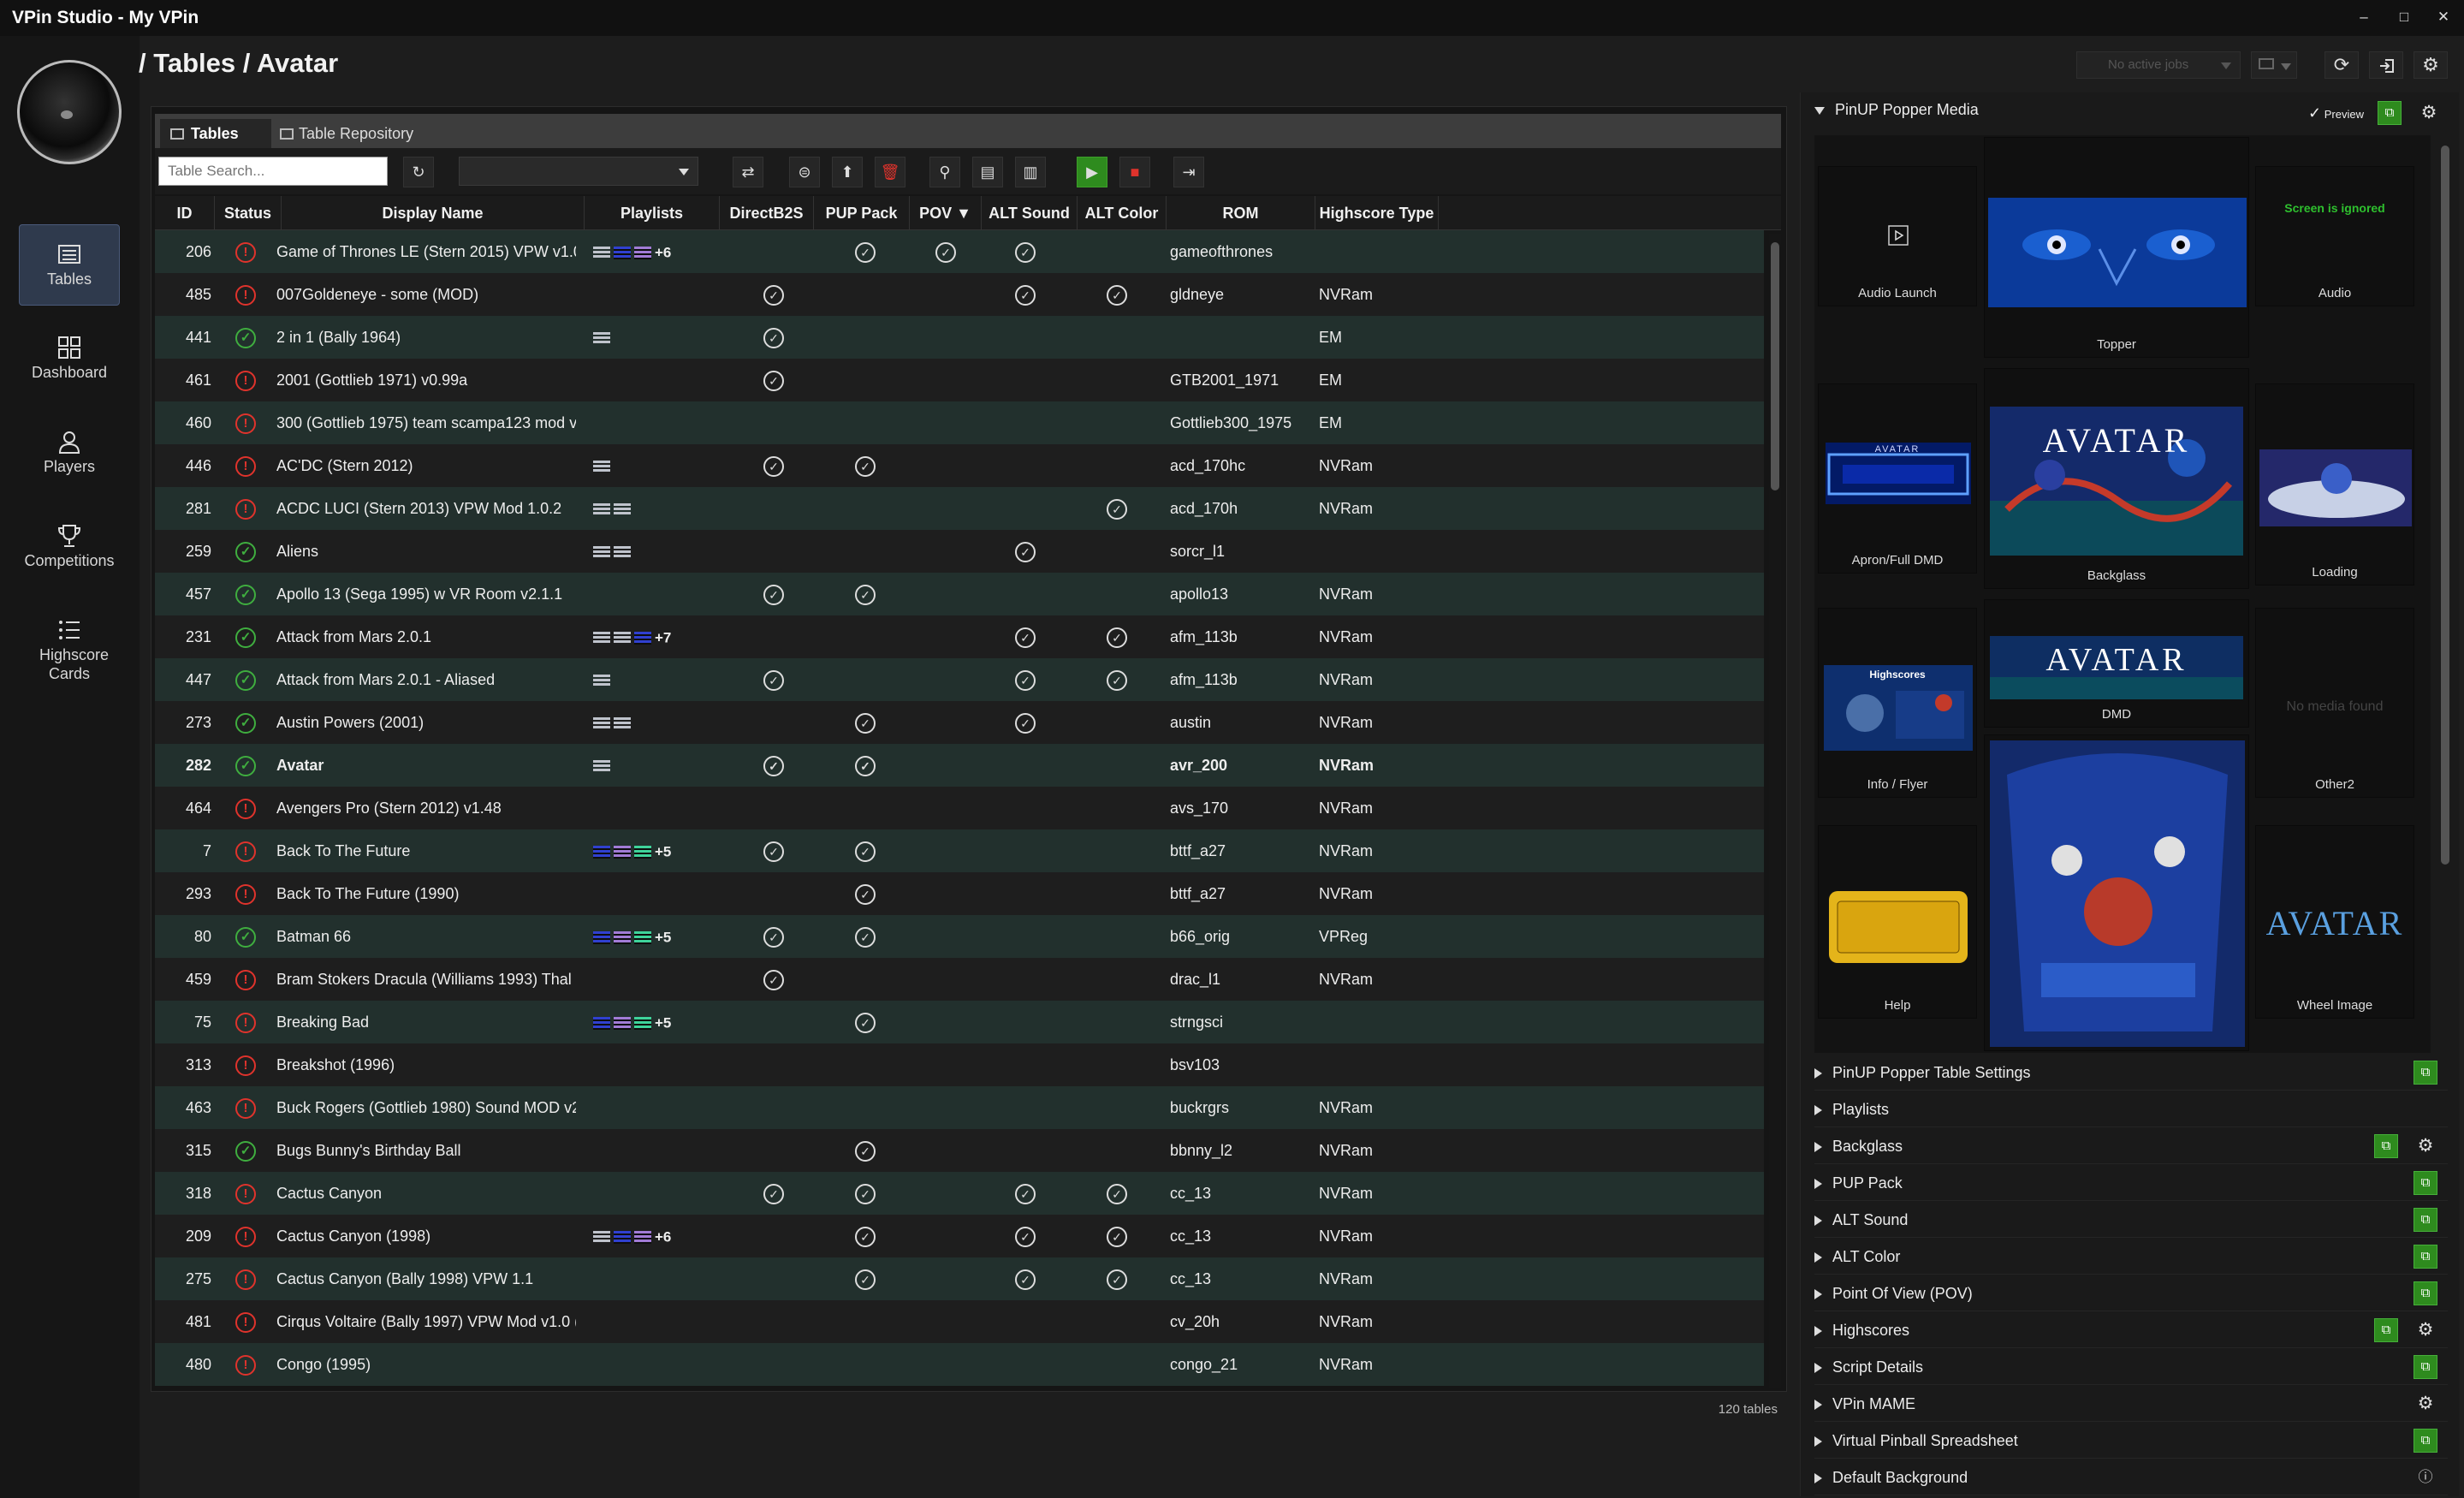 This screenshot has height=1498, width=2464. I want to click on table-row: 209! Cactus Canyon (1998) +6 ✓ ✓ ✓ cc_13 NVRam, so click(959, 1236).